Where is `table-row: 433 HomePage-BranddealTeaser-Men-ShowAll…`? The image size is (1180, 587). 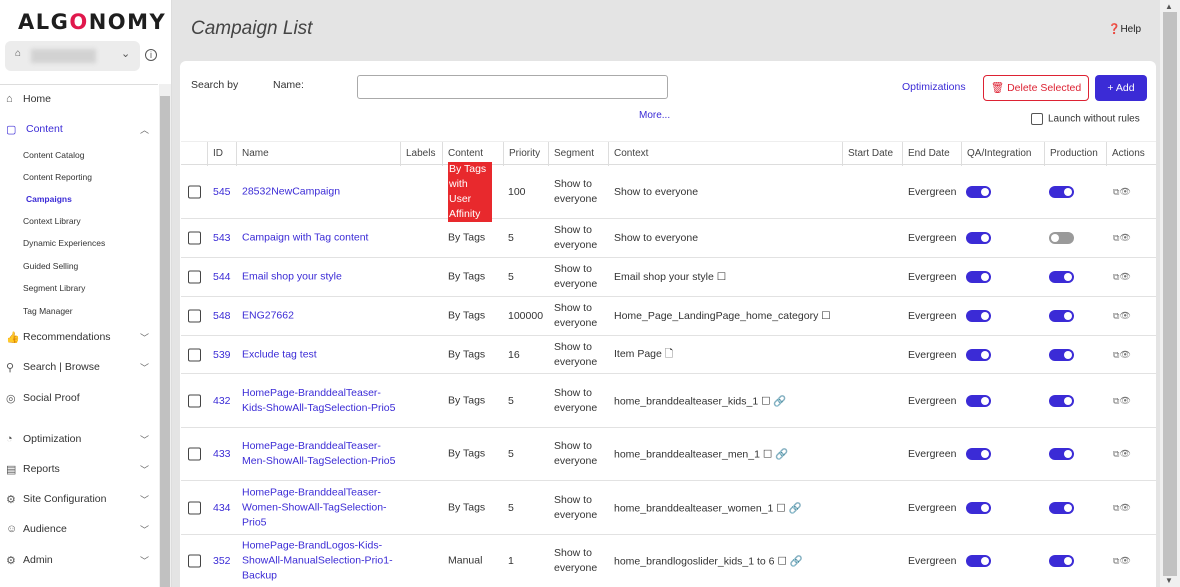 table-row: 433 HomePage-BranddealTeaser-Men-ShowAll… is located at coordinates (668, 454).